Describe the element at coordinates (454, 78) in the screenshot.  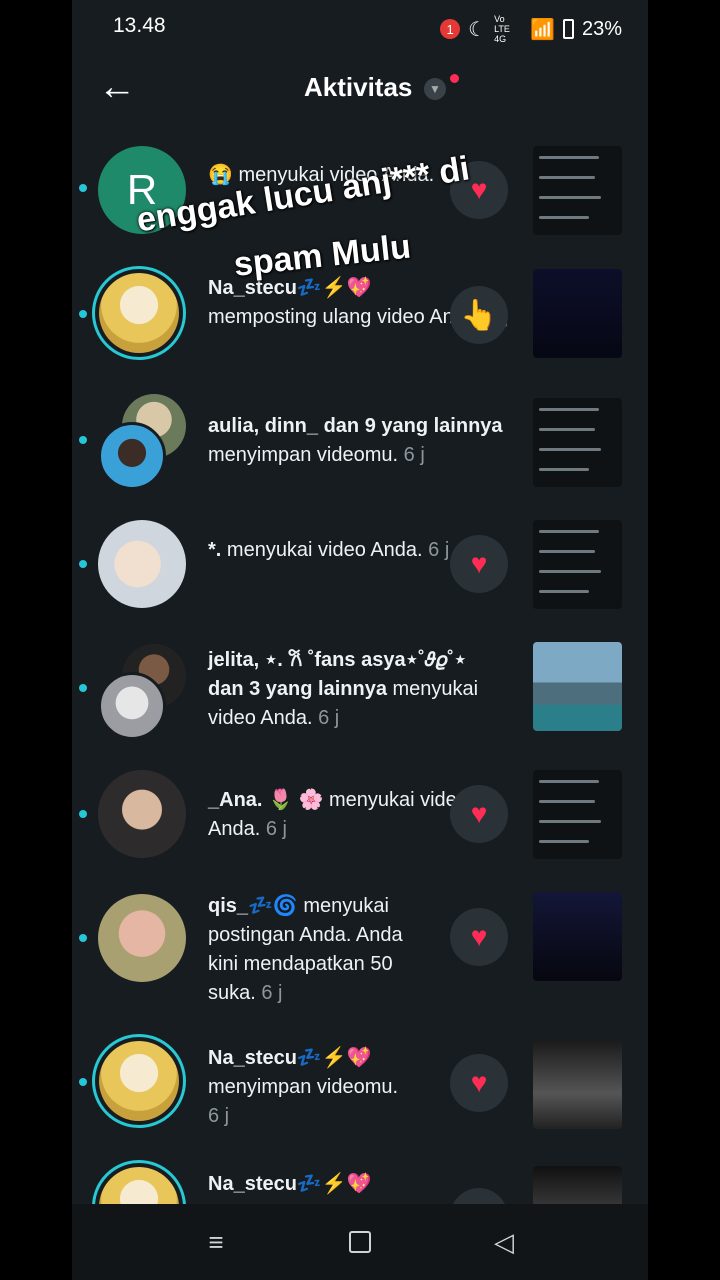
I see `new-indicator-dot` at that location.